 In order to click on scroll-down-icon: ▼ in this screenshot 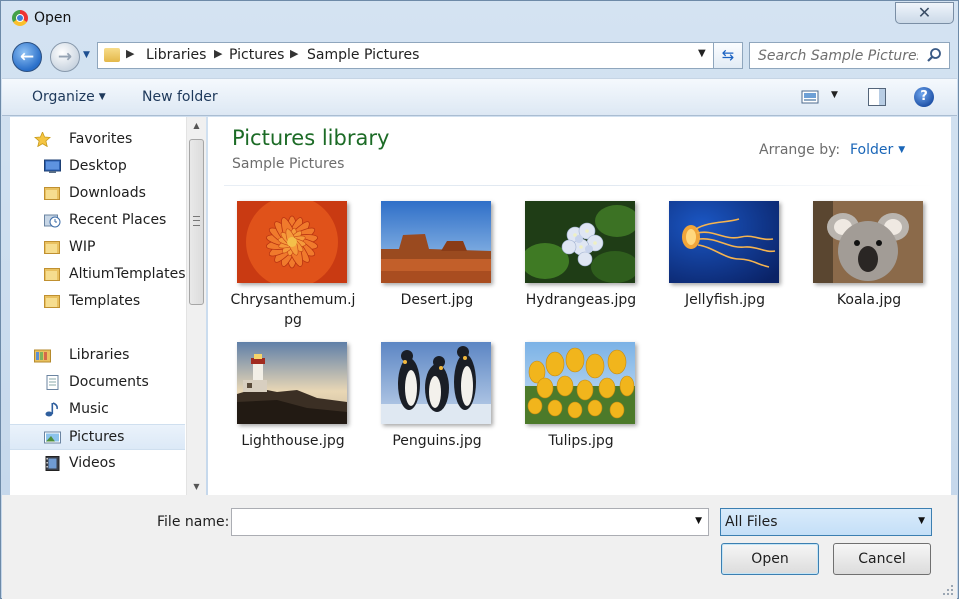, I will do `click(196, 486)`.